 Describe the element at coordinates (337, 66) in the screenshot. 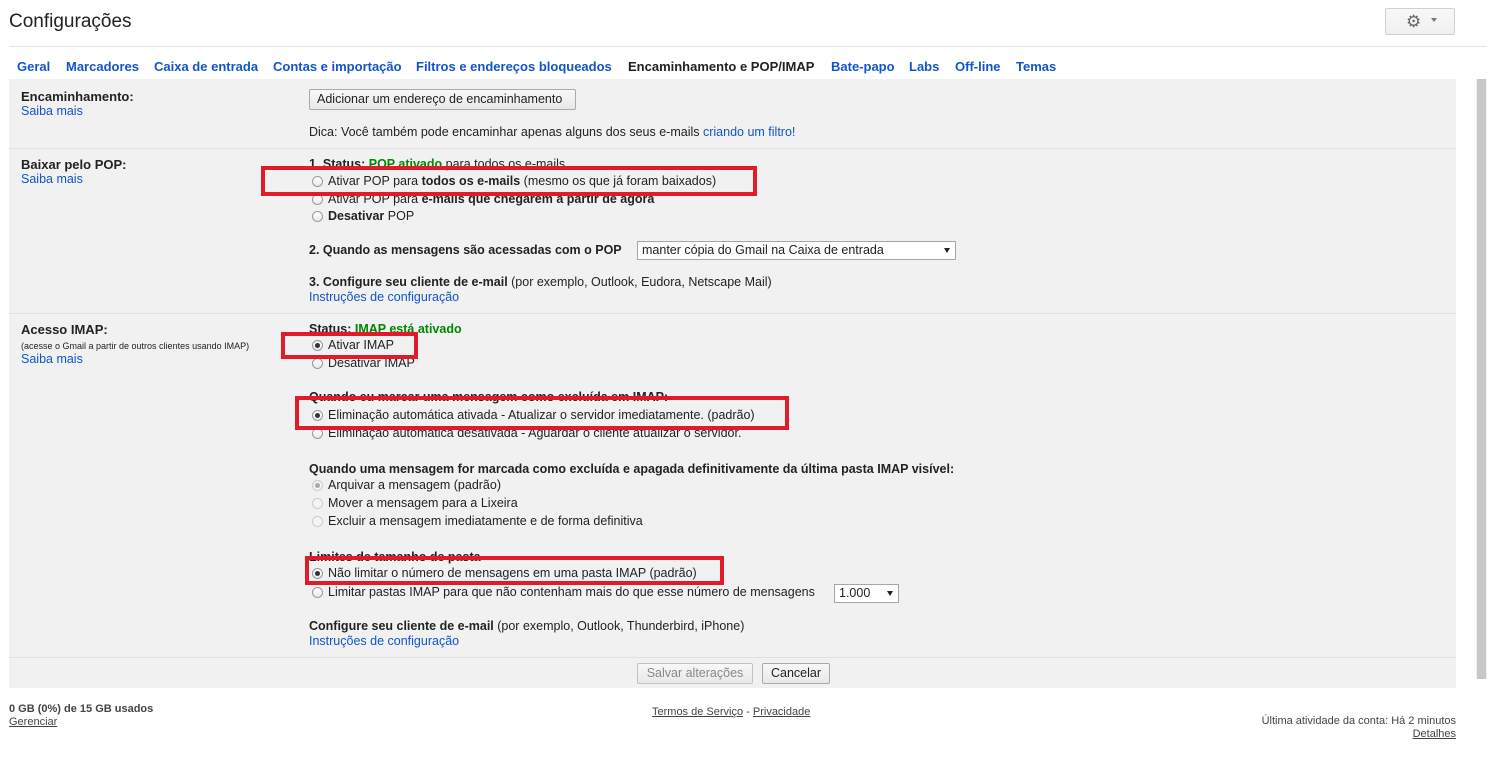

I see `tab-contas-e-importacao: Contas e importação` at that location.